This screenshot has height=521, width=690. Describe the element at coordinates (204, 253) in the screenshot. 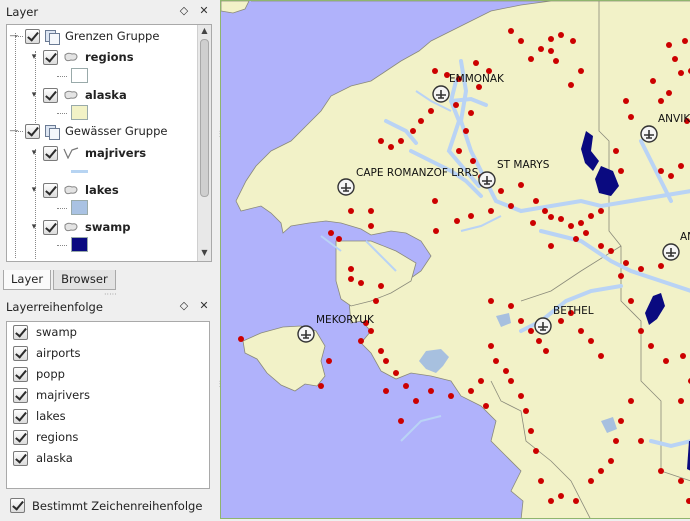

I see `scroll-down-icon: ▼` at that location.